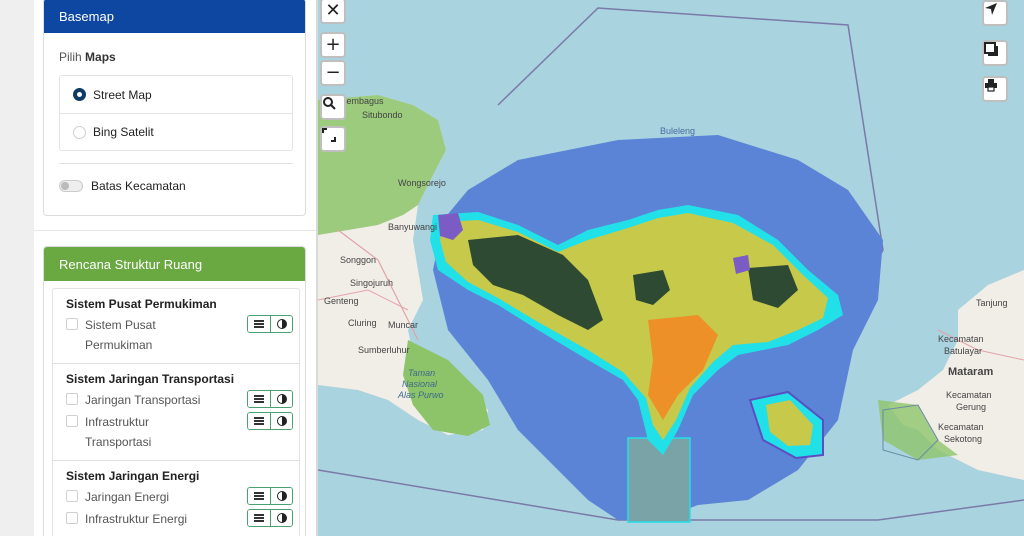  Describe the element at coordinates (118, 432) in the screenshot. I see `layer-label: Infrastruktur Transportasi` at that location.